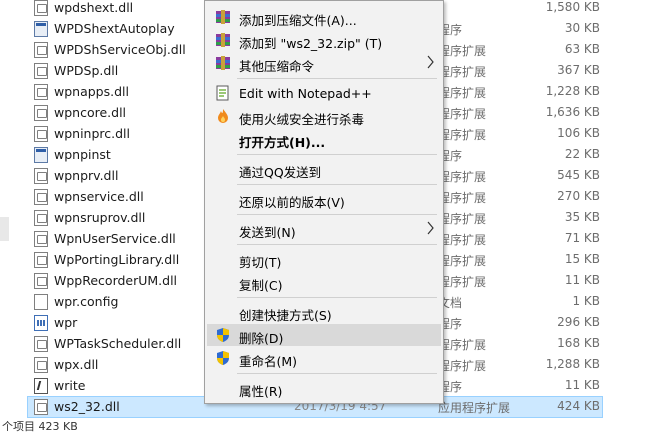  Describe the element at coordinates (91, 91) in the screenshot. I see `file-name: wpnapps.dll` at that location.